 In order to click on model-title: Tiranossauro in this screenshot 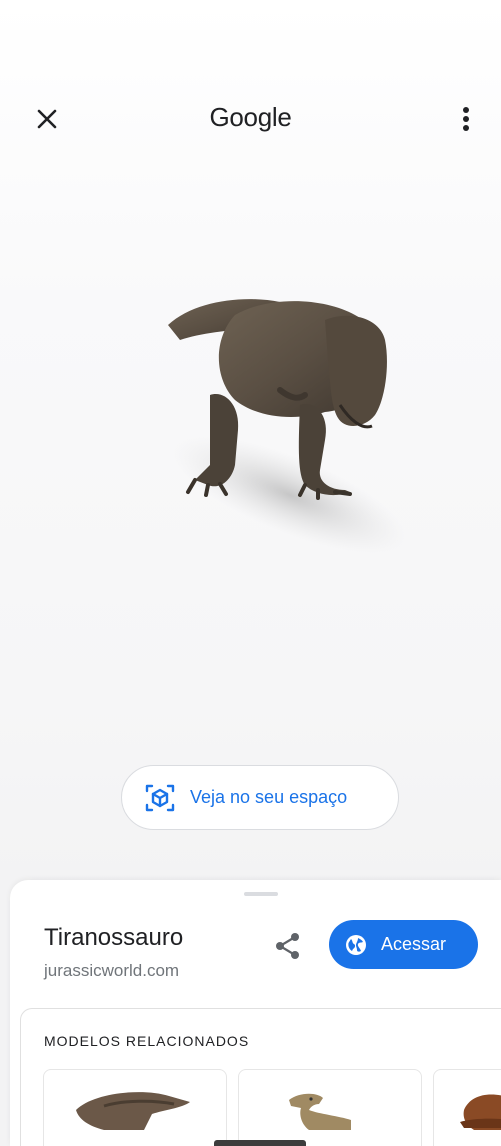, I will do `click(114, 937)`.